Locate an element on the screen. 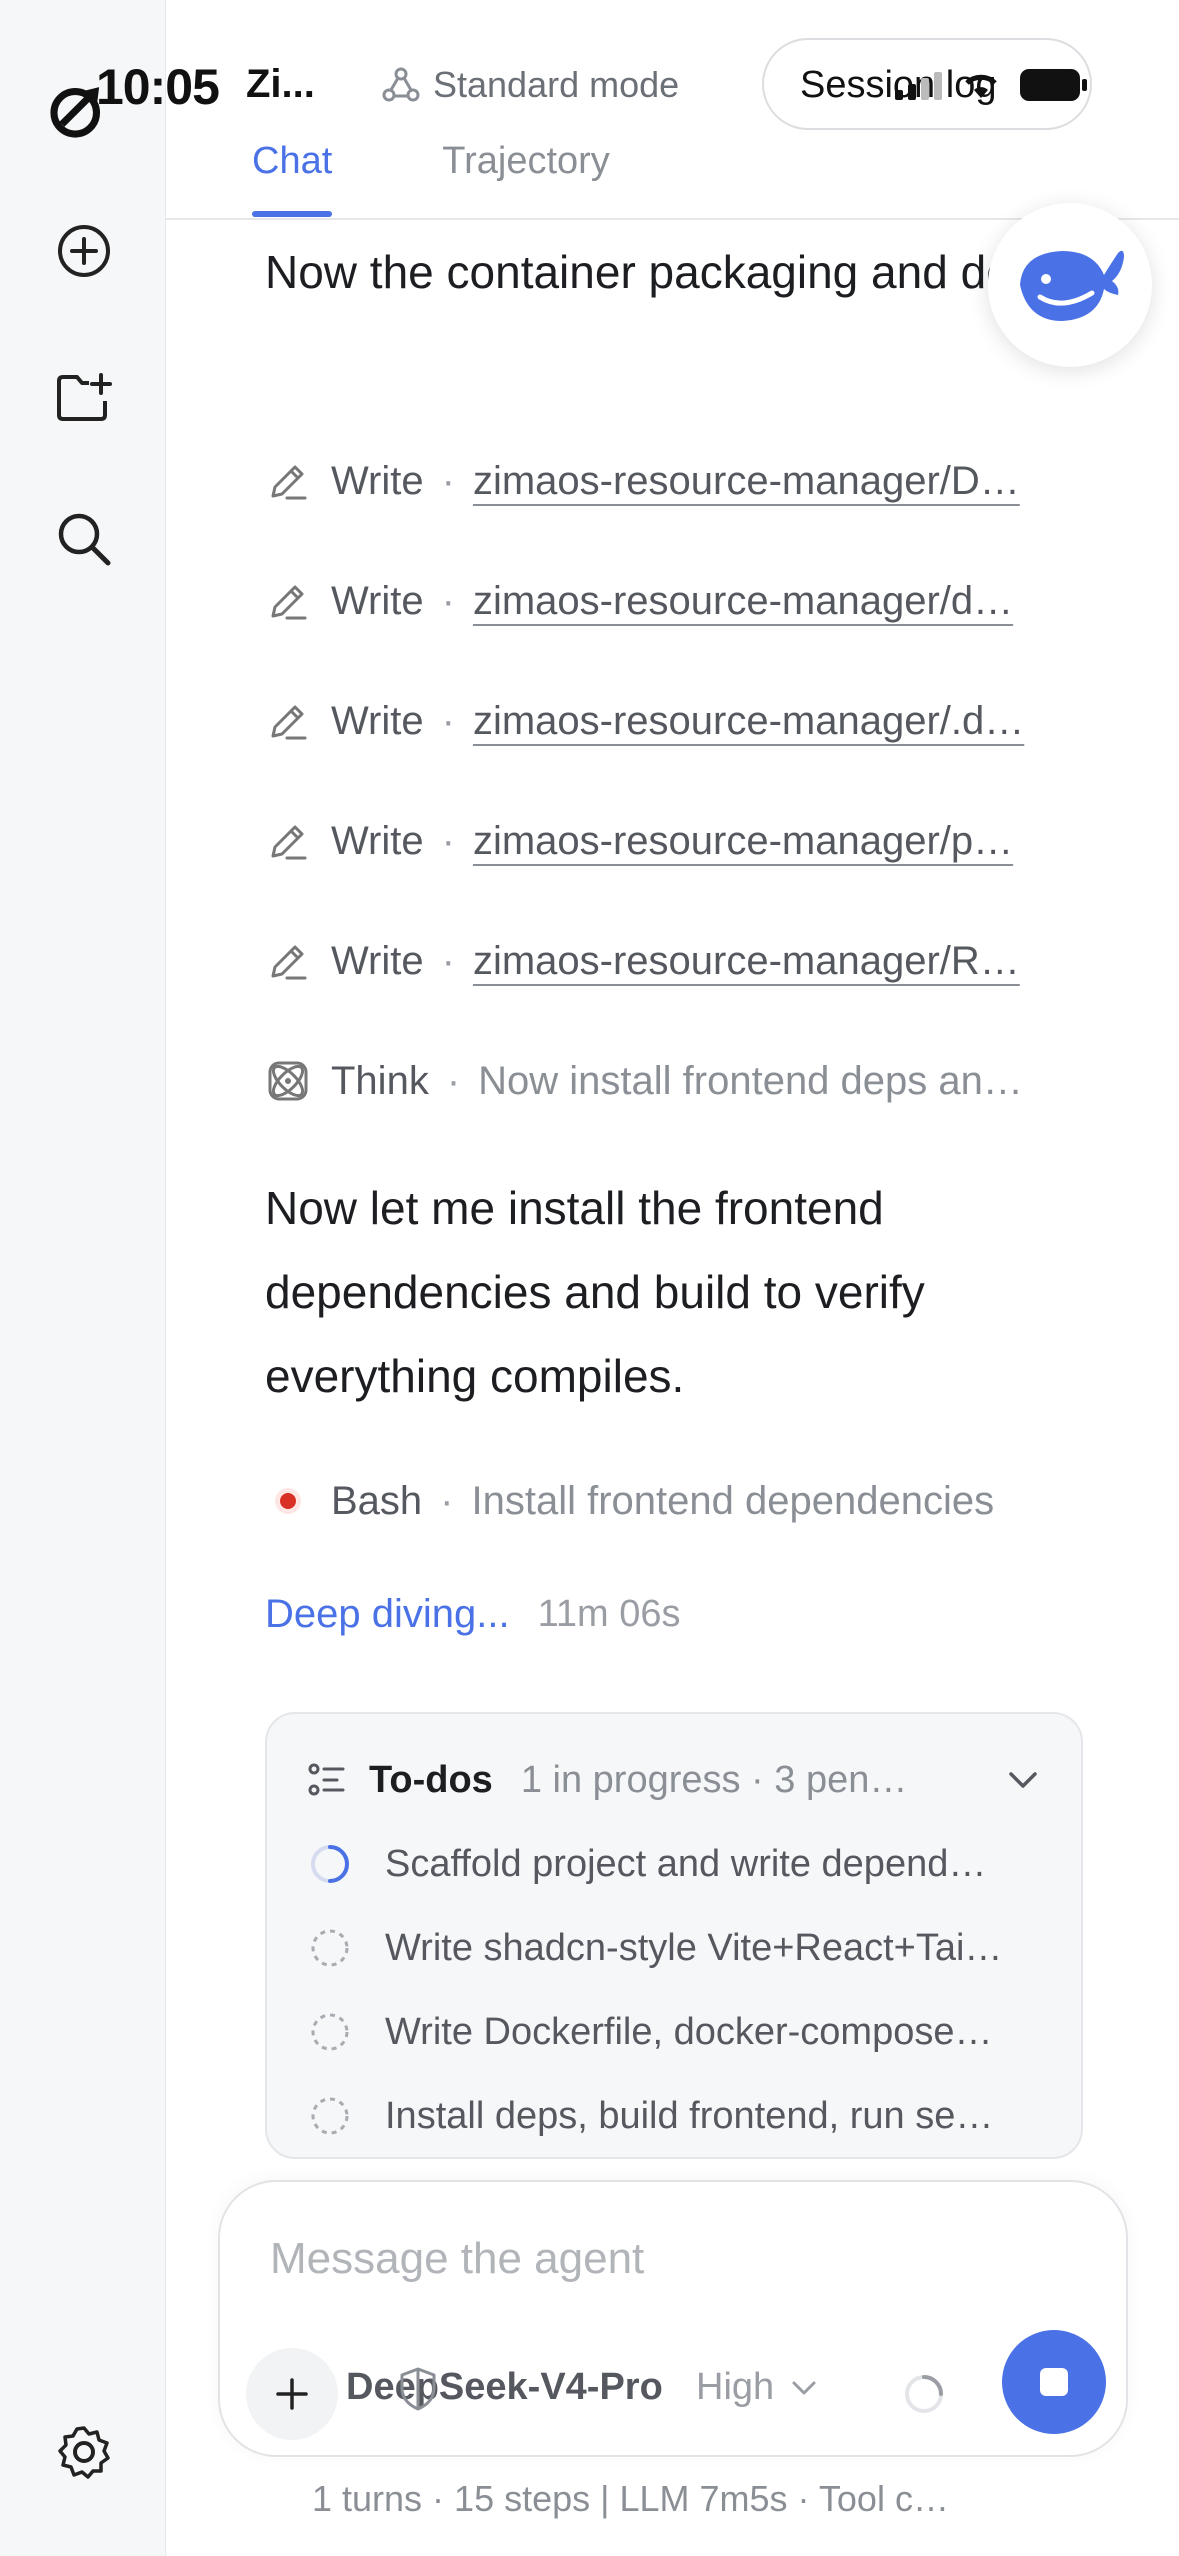 This screenshot has width=1179, height=2556. tool-step-bash: Bash · Install frontend dependencies is located at coordinates (675, 1501).